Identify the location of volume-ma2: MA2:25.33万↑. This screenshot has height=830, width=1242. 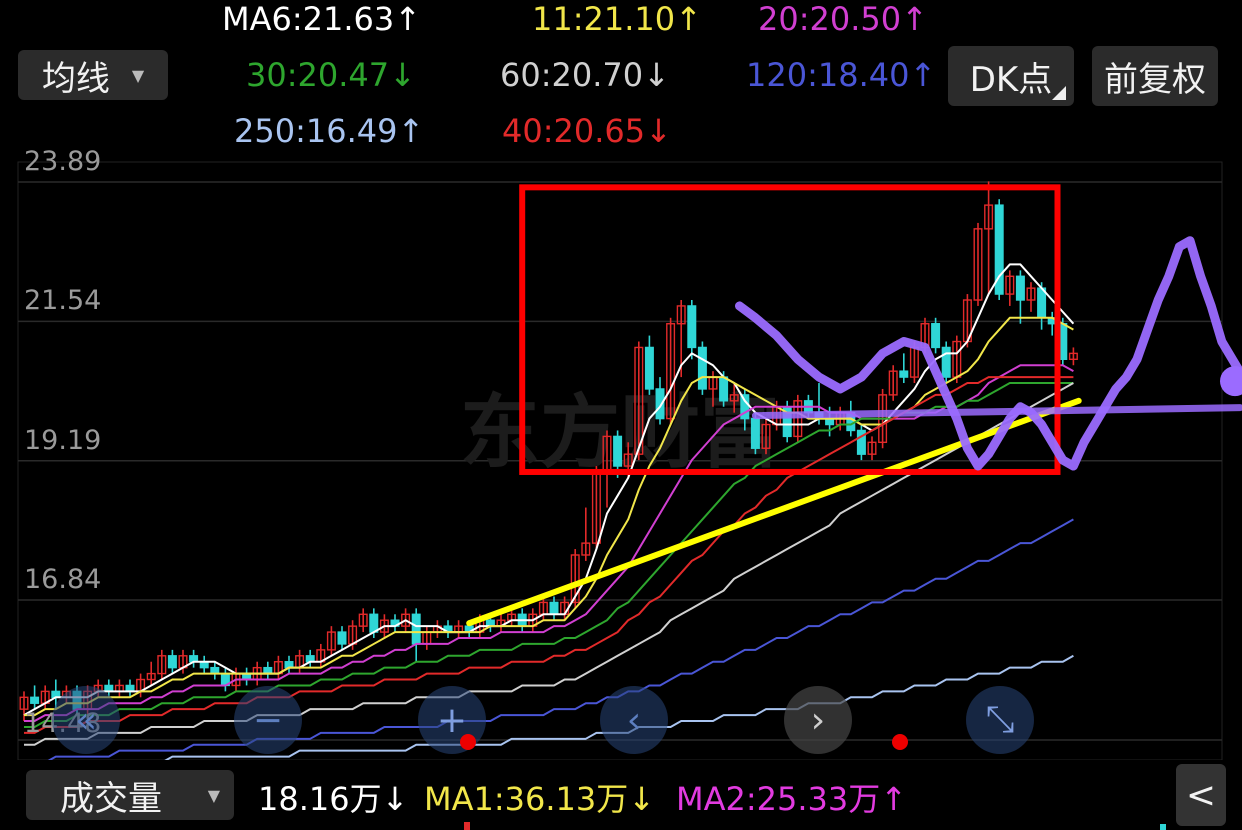
(791, 797).